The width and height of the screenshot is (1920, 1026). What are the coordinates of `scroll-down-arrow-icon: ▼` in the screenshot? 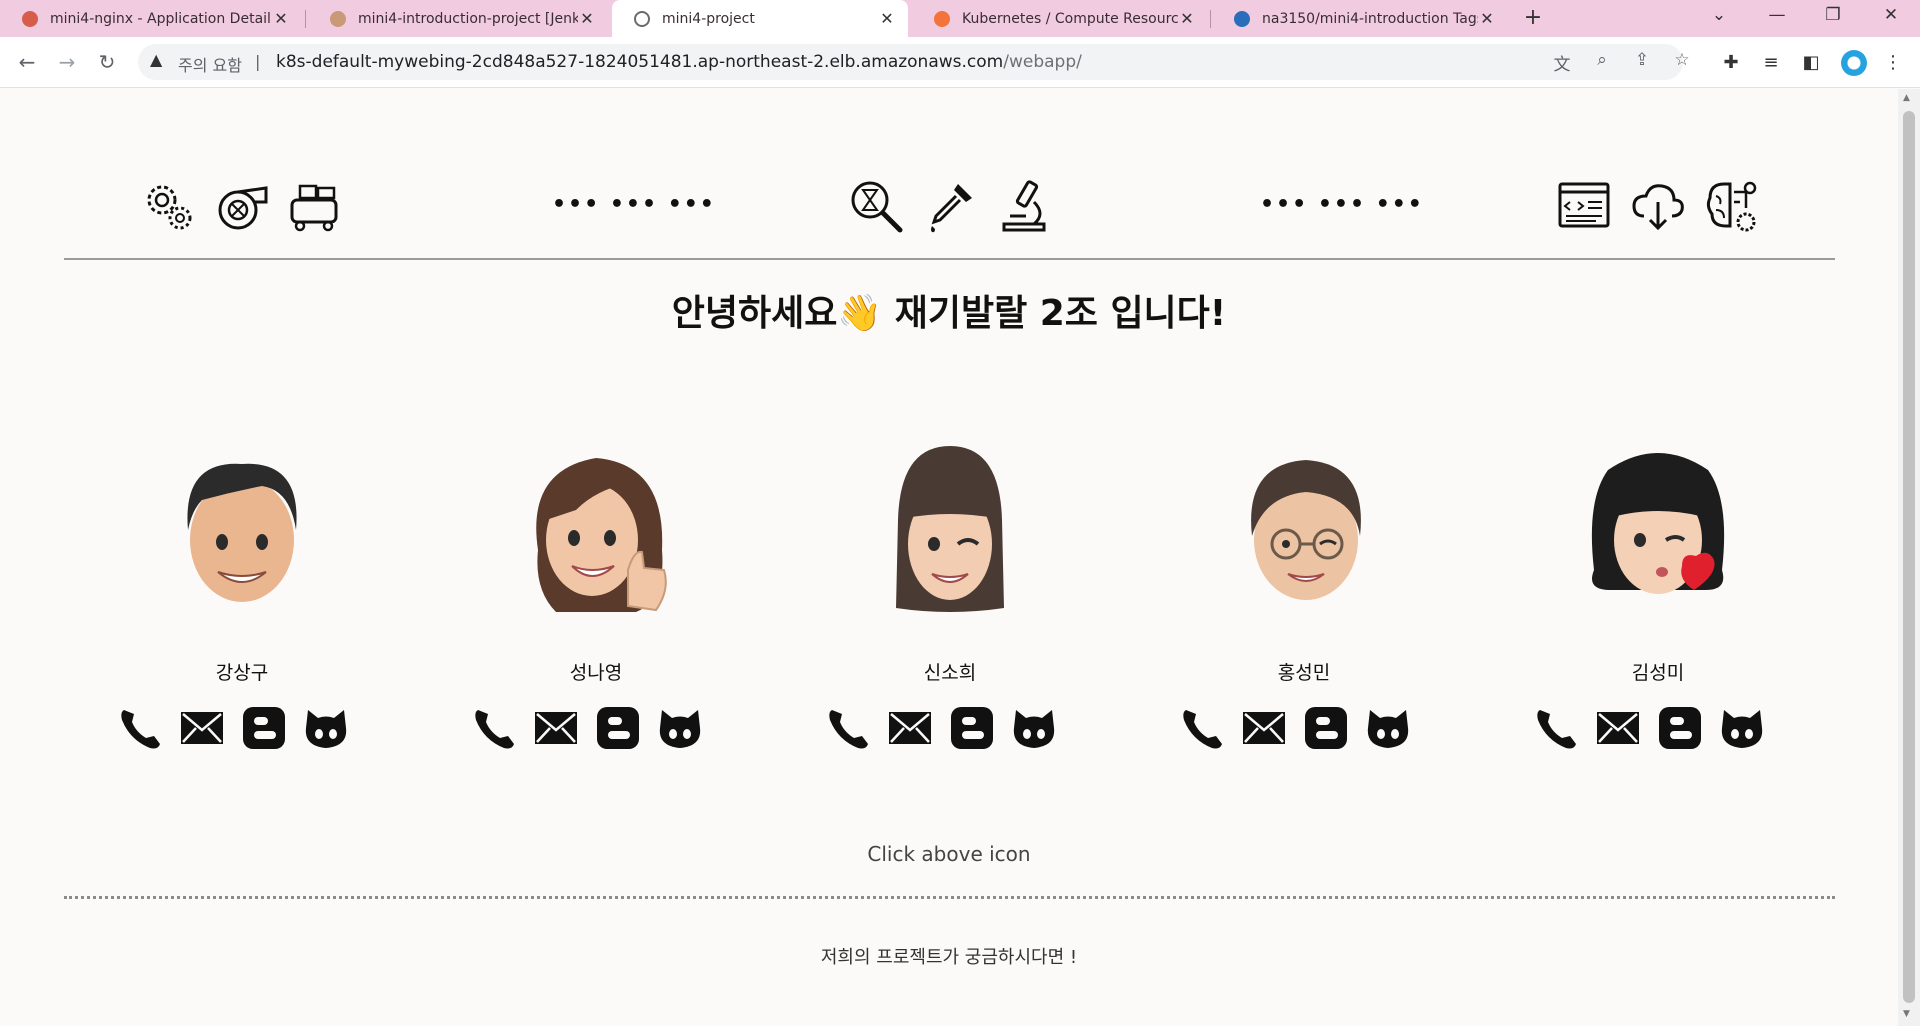 It's located at (1906, 1014).